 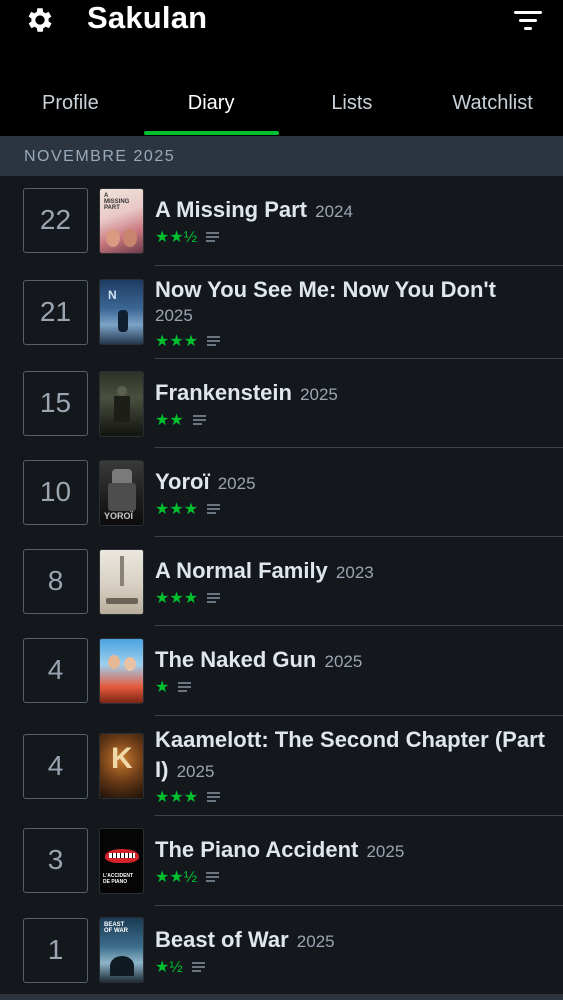 I want to click on diary-entry: 10 YOROÏ Yoroï 2025 ★★★, so click(x=281, y=492).